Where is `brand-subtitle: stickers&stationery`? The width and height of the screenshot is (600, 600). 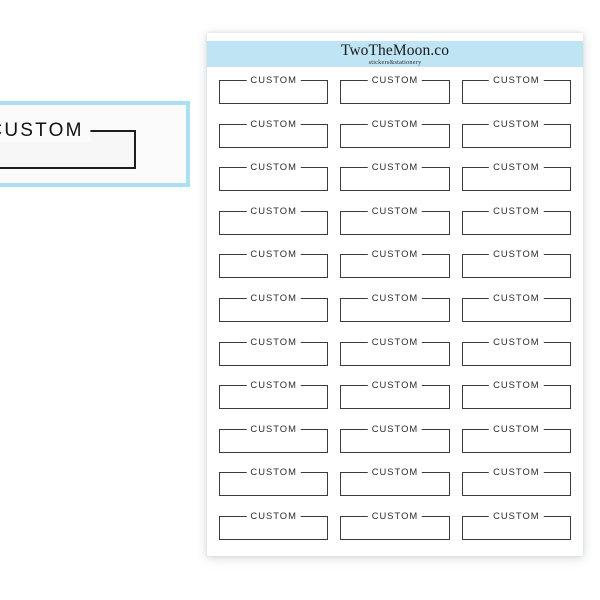
brand-subtitle: stickers&stationery is located at coordinates (395, 62).